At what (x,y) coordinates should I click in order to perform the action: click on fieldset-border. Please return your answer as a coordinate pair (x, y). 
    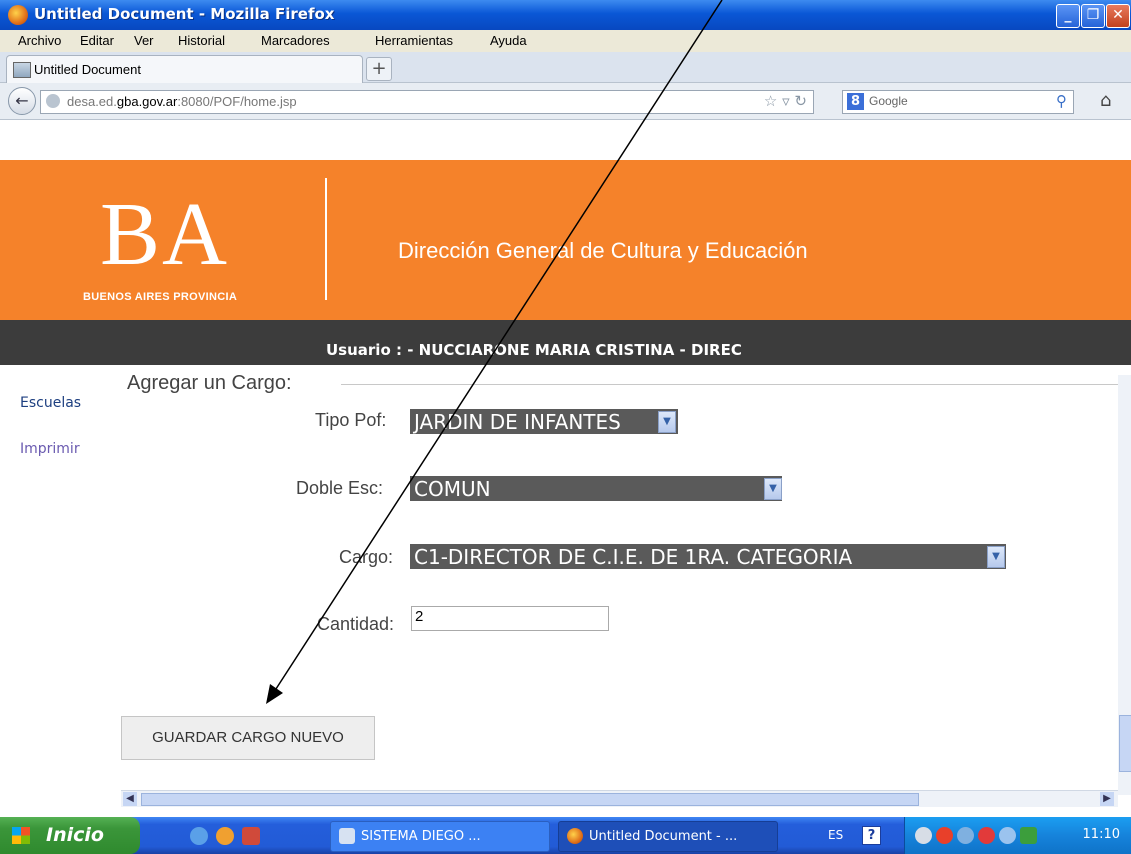
    Looking at the image, I should click on (731, 384).